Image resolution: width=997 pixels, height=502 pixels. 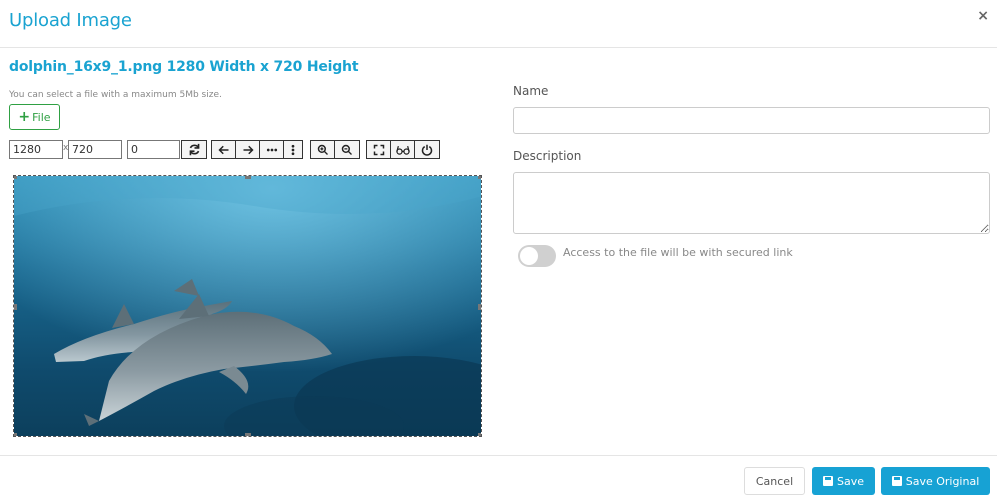 What do you see at coordinates (248, 177) in the screenshot?
I see `crop-handle-n` at bounding box center [248, 177].